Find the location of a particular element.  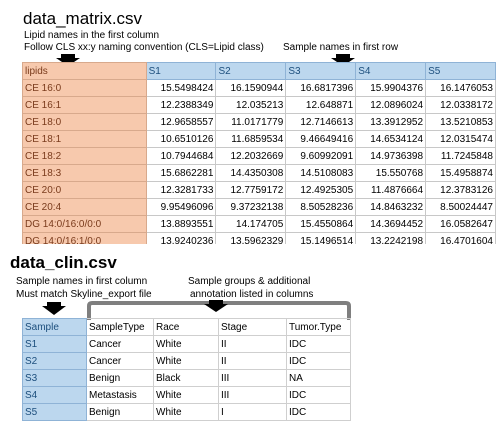

value-cell: 14.6534124 is located at coordinates (391, 139).